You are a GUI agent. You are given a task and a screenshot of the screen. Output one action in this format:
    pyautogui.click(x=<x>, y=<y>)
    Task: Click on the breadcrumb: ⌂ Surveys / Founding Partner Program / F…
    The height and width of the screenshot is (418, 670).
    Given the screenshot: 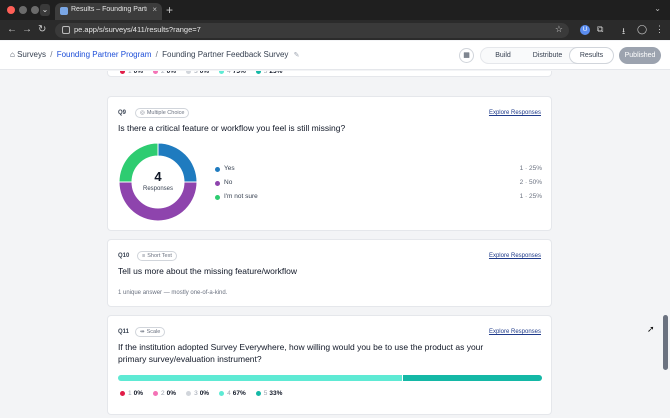 What is the action you would take?
    pyautogui.click(x=155, y=54)
    